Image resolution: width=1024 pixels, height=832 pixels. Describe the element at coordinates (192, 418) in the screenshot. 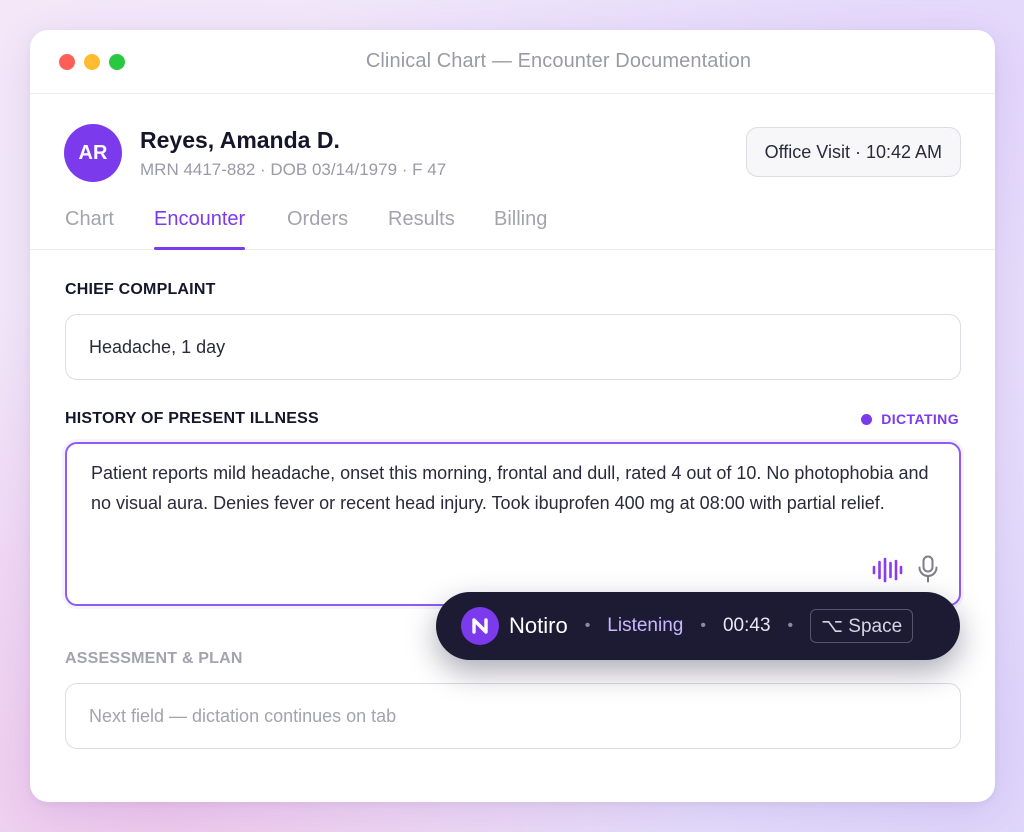

I see `hpi-label: HISTORY OF PRESENT ILLNESS` at that location.